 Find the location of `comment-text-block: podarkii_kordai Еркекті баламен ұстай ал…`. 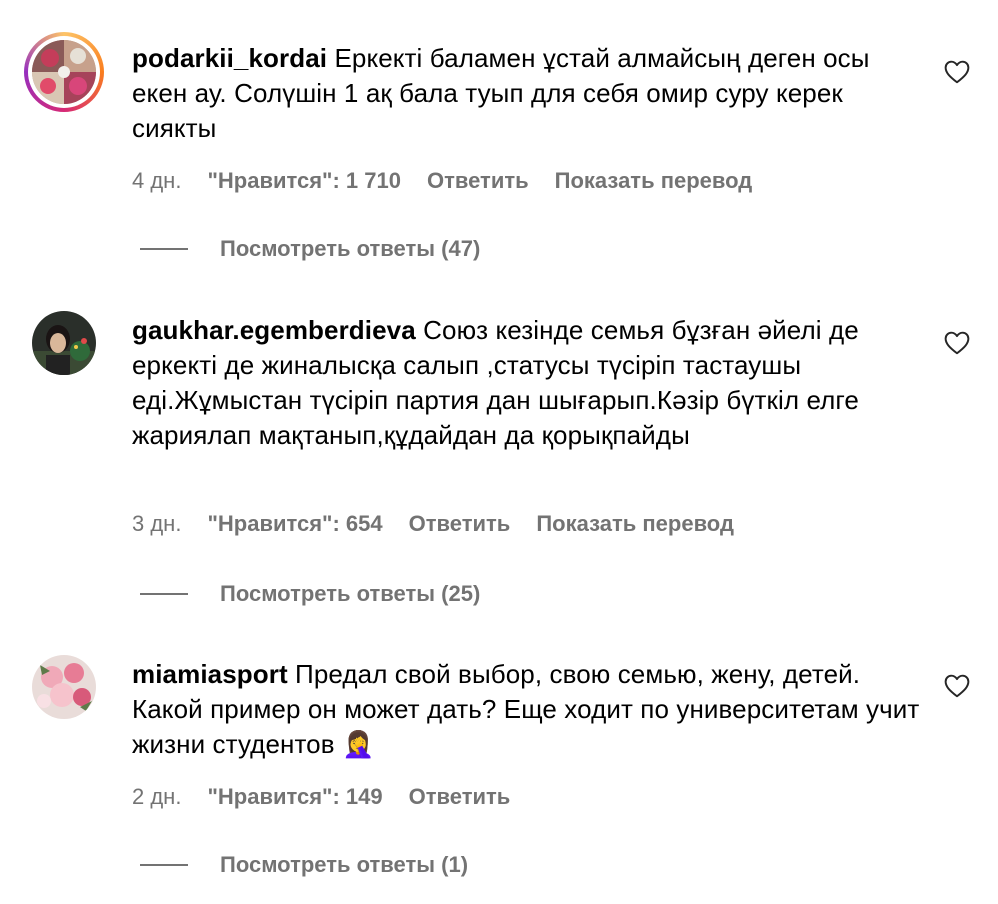

comment-text-block: podarkii_kordai Еркекті баламен ұстай ал… is located at coordinates (527, 93).